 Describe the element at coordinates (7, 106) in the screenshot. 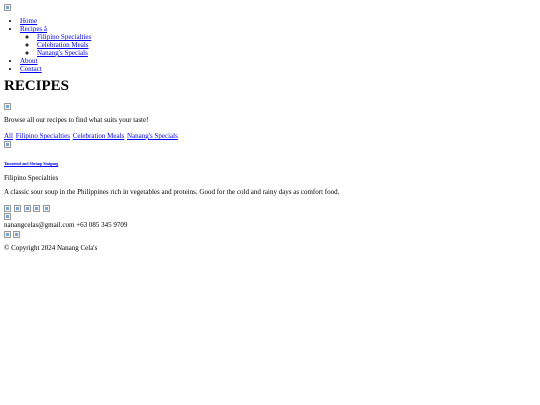

I see `broken-image-icon` at that location.